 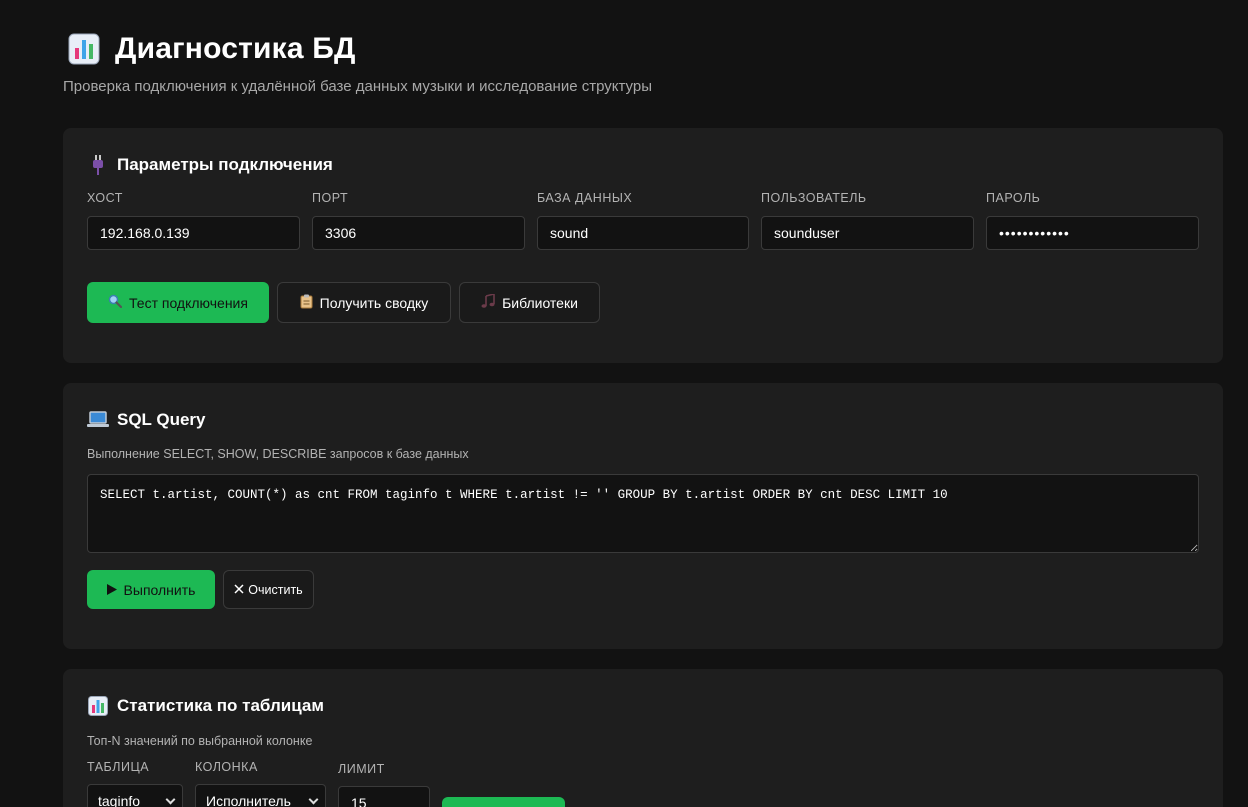 I want to click on test-connection-button: Тест подключения, so click(x=178, y=302).